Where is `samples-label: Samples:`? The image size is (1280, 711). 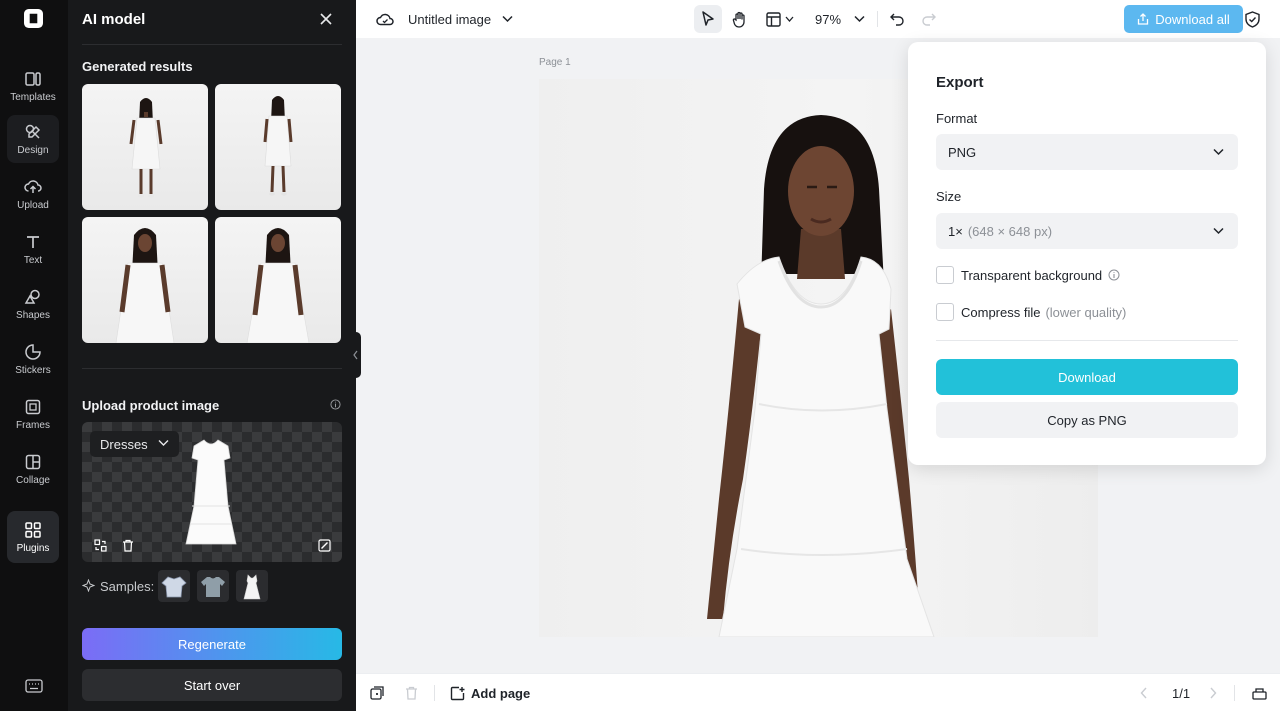 samples-label: Samples: is located at coordinates (127, 586).